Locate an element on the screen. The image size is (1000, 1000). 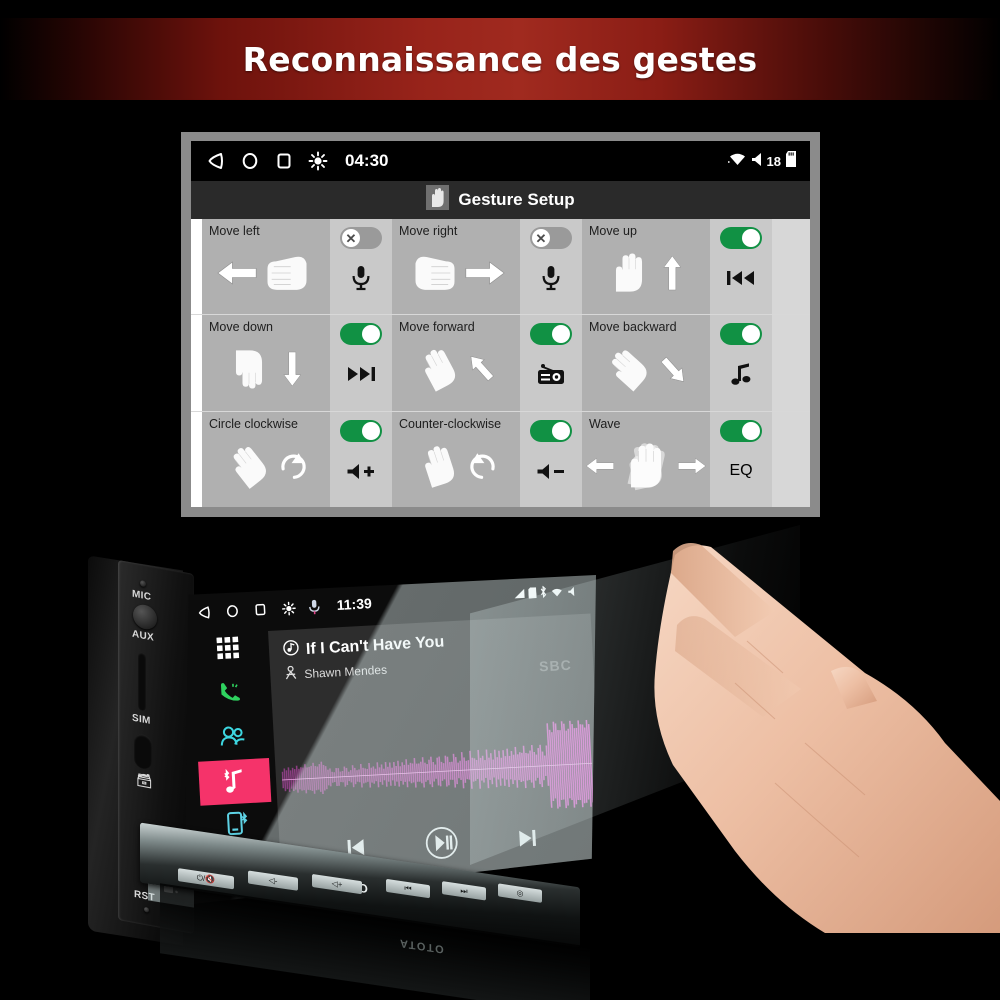
bluetooth-icon is located at coordinates (543, 594).